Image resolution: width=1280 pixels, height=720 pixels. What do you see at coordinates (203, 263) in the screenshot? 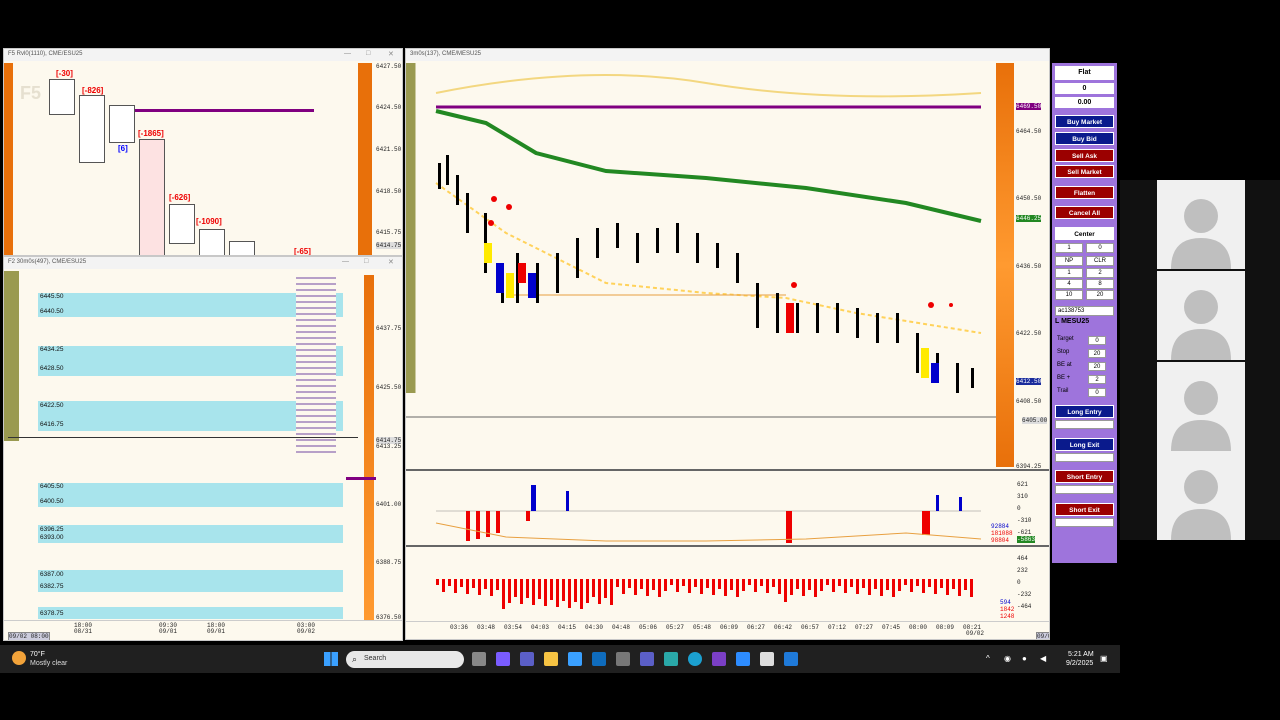
I see `tpo-titlebar: F2 30m0s(497), CME/ESU25 — □ ✕` at bounding box center [203, 263].